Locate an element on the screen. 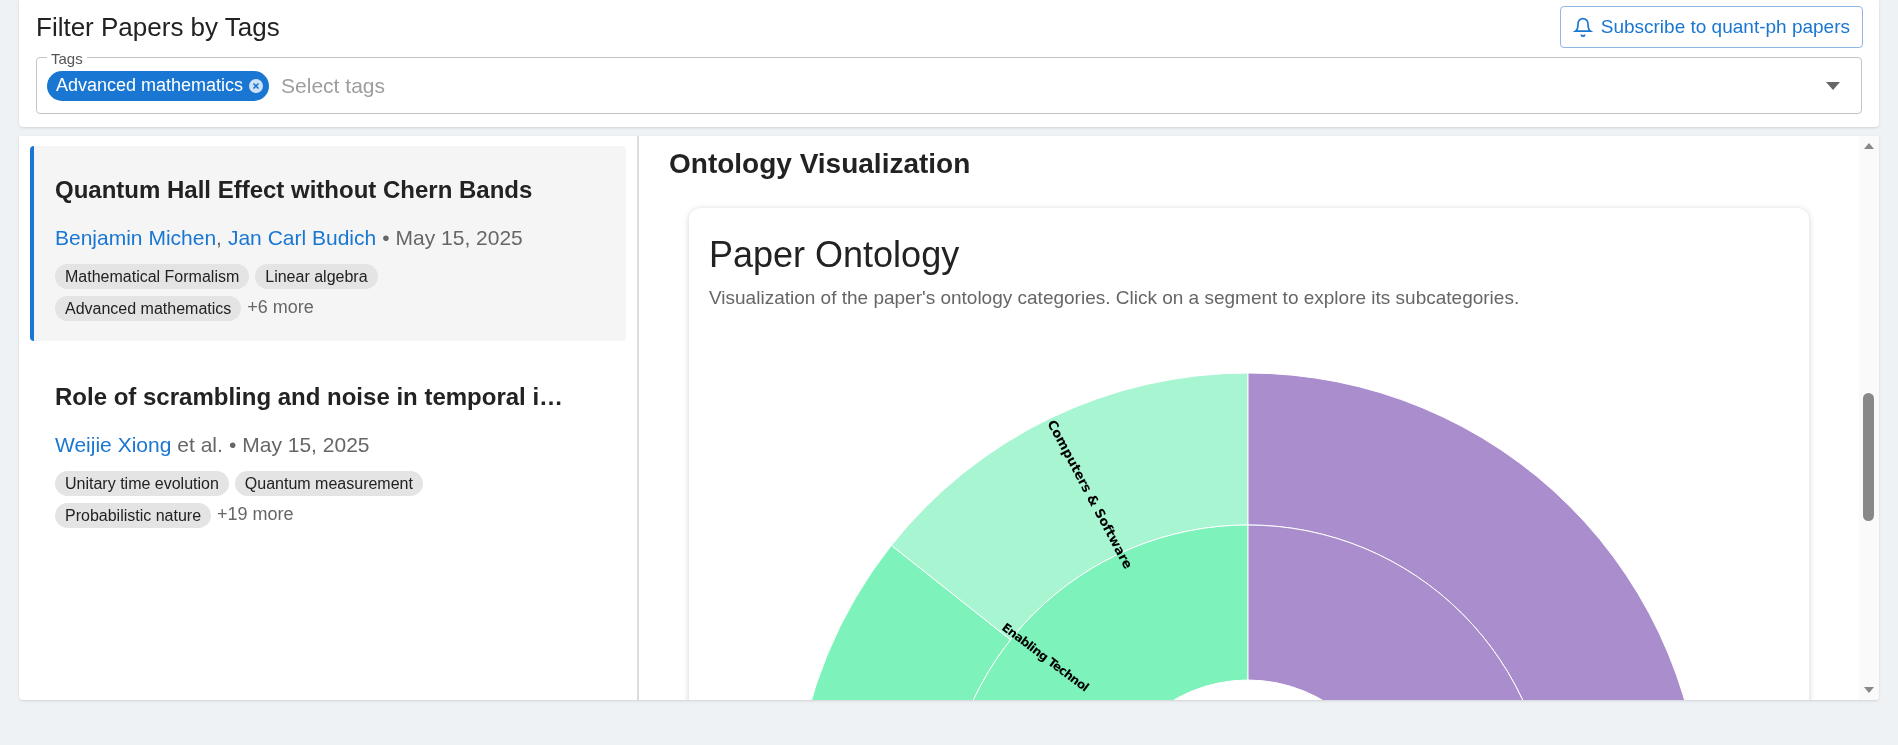 The width and height of the screenshot is (1898, 745). author-link: Benjamin Michen is located at coordinates (136, 238).